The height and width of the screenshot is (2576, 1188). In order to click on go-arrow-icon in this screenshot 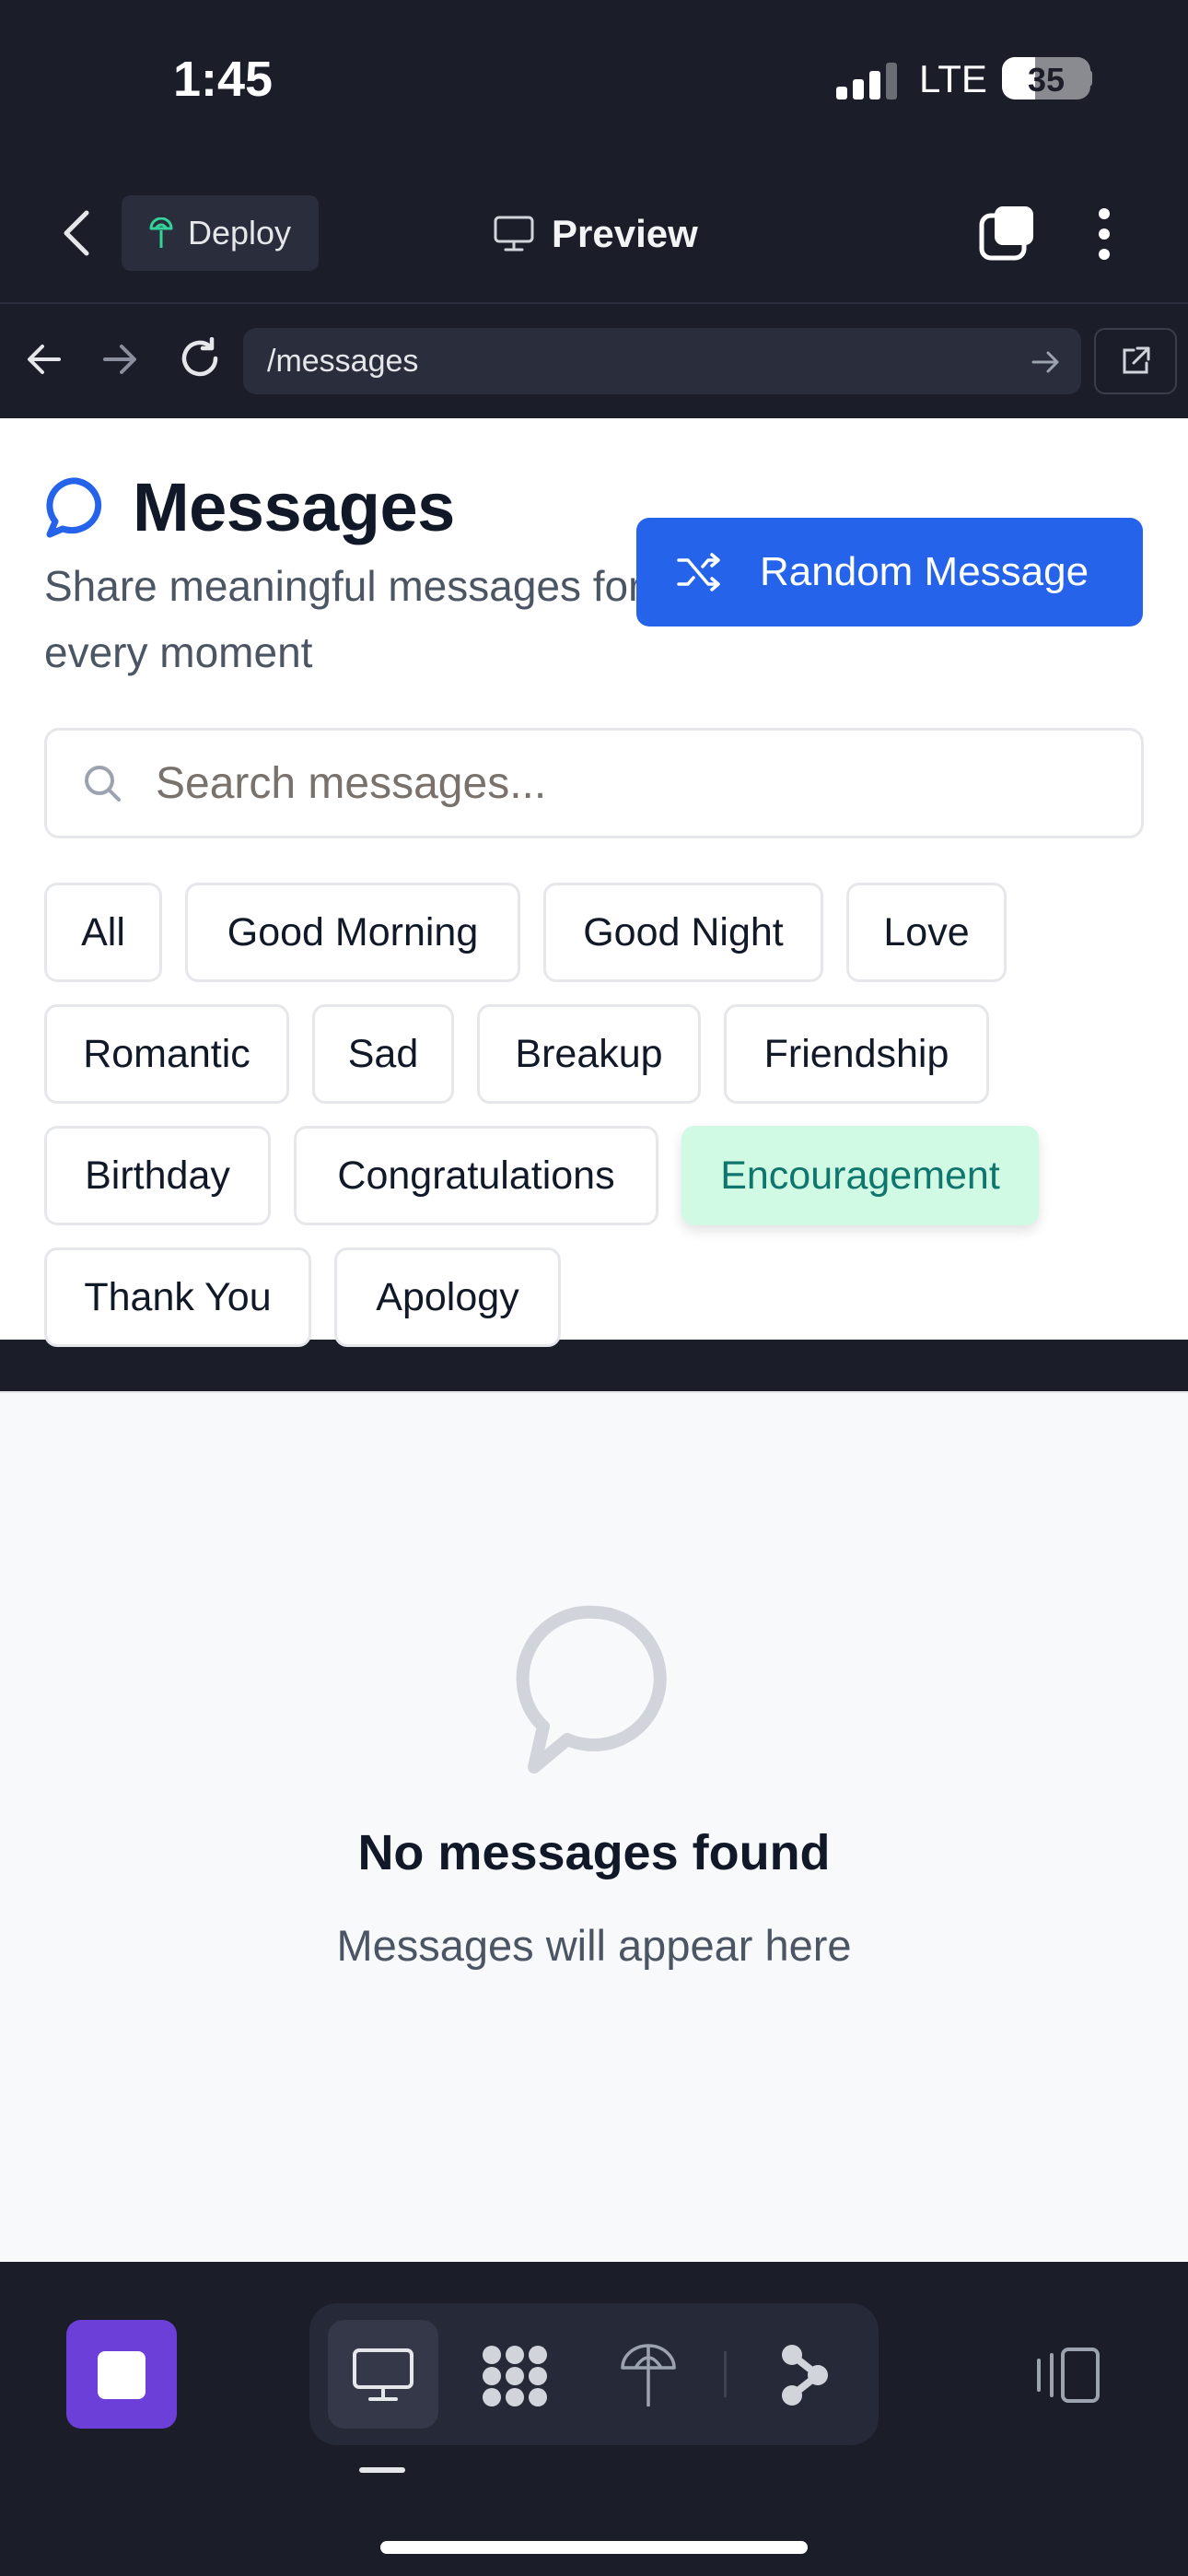, I will do `click(1046, 362)`.